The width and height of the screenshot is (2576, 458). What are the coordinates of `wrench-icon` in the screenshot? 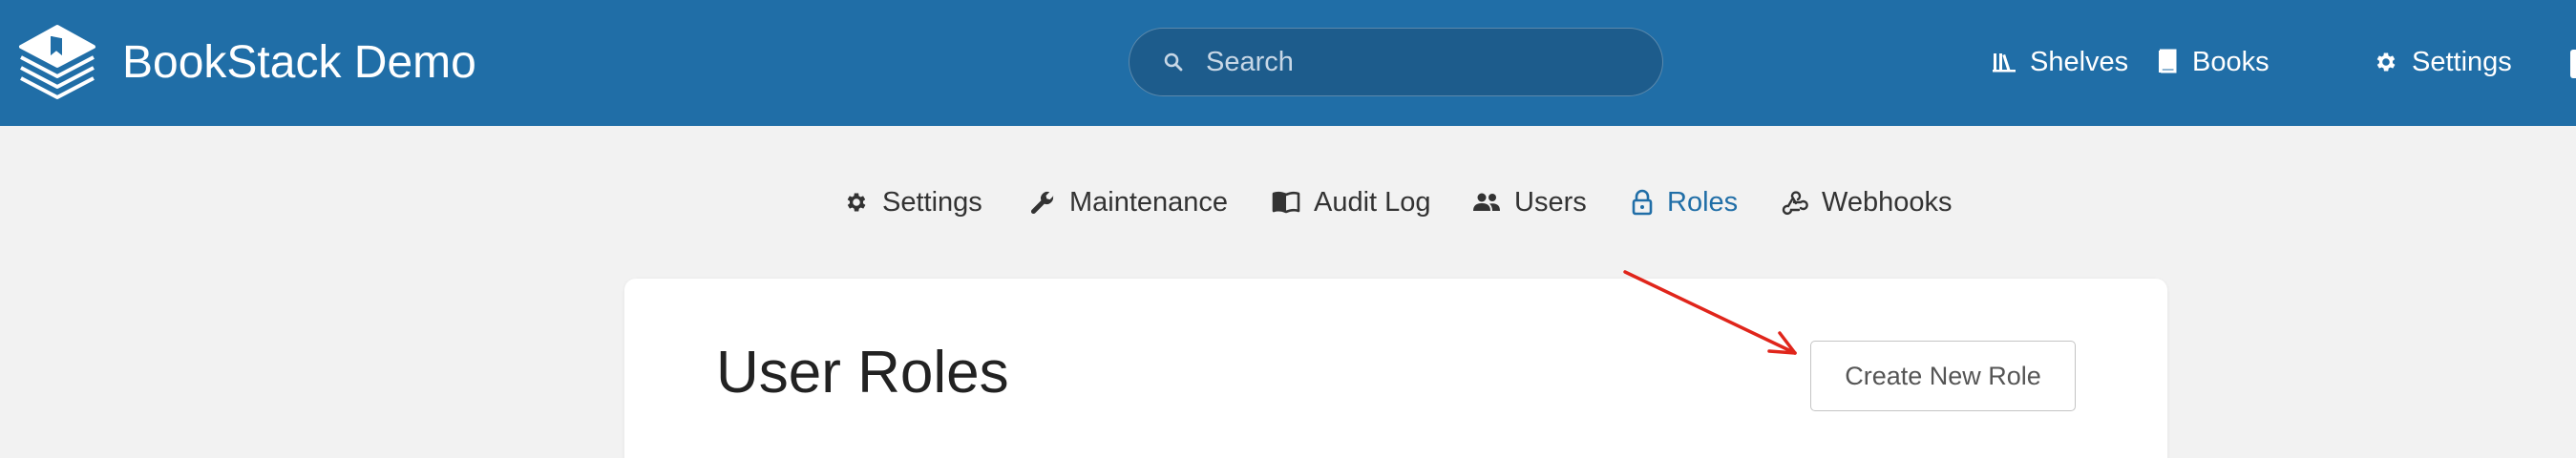 It's located at (1042, 203).